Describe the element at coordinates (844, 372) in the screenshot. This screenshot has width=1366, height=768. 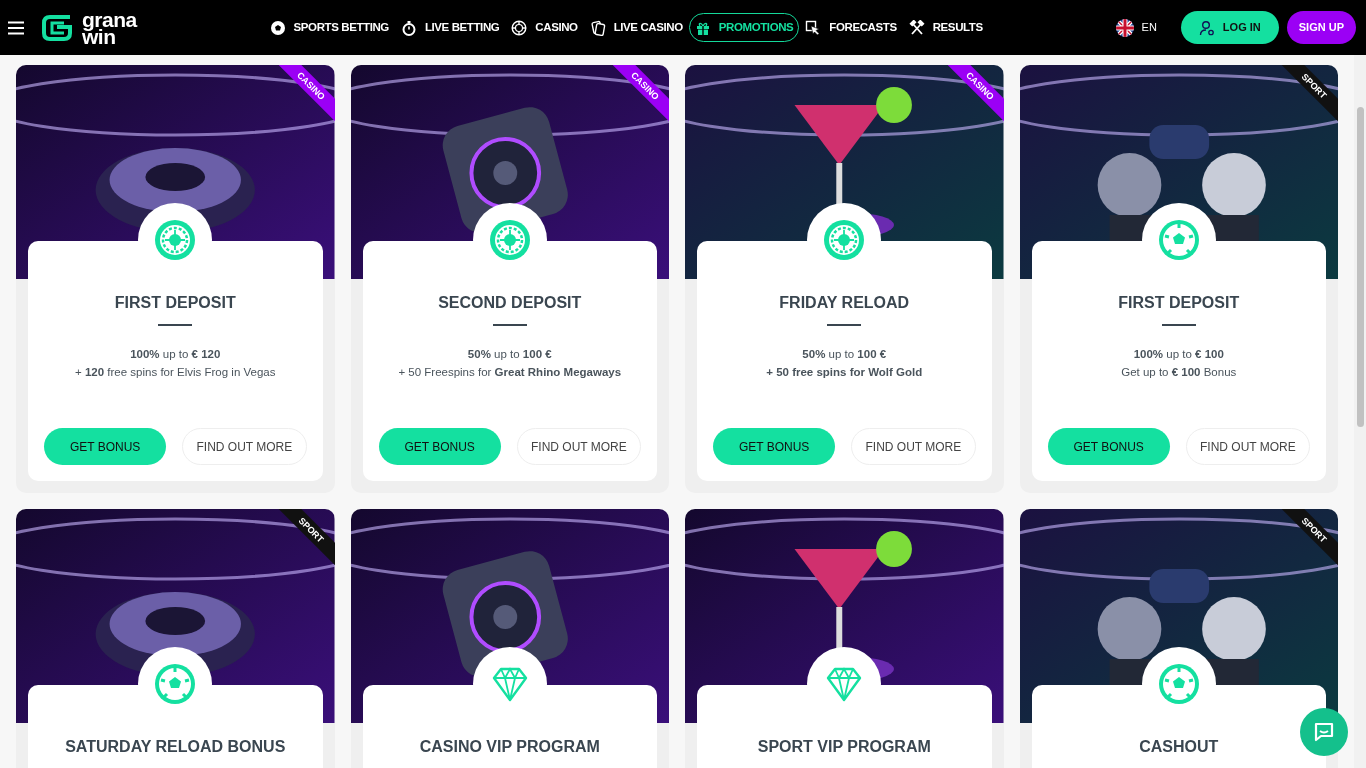
I see `promo-description: + 50 free spins for Wolf Gold` at that location.